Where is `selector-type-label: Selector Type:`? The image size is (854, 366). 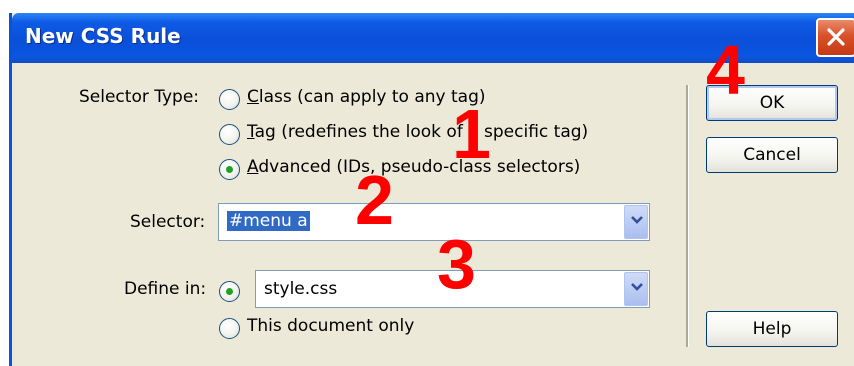
selector-type-label: Selector Type: is located at coordinates (139, 97).